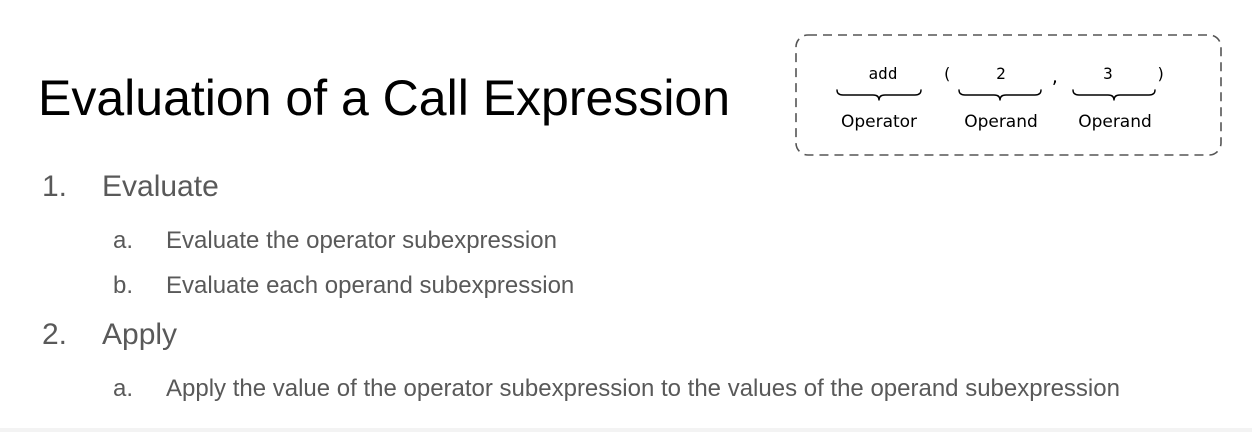 The image size is (1252, 432). Describe the element at coordinates (361, 240) in the screenshot. I see `substep-text: Evaluate the operator subexpression` at that location.